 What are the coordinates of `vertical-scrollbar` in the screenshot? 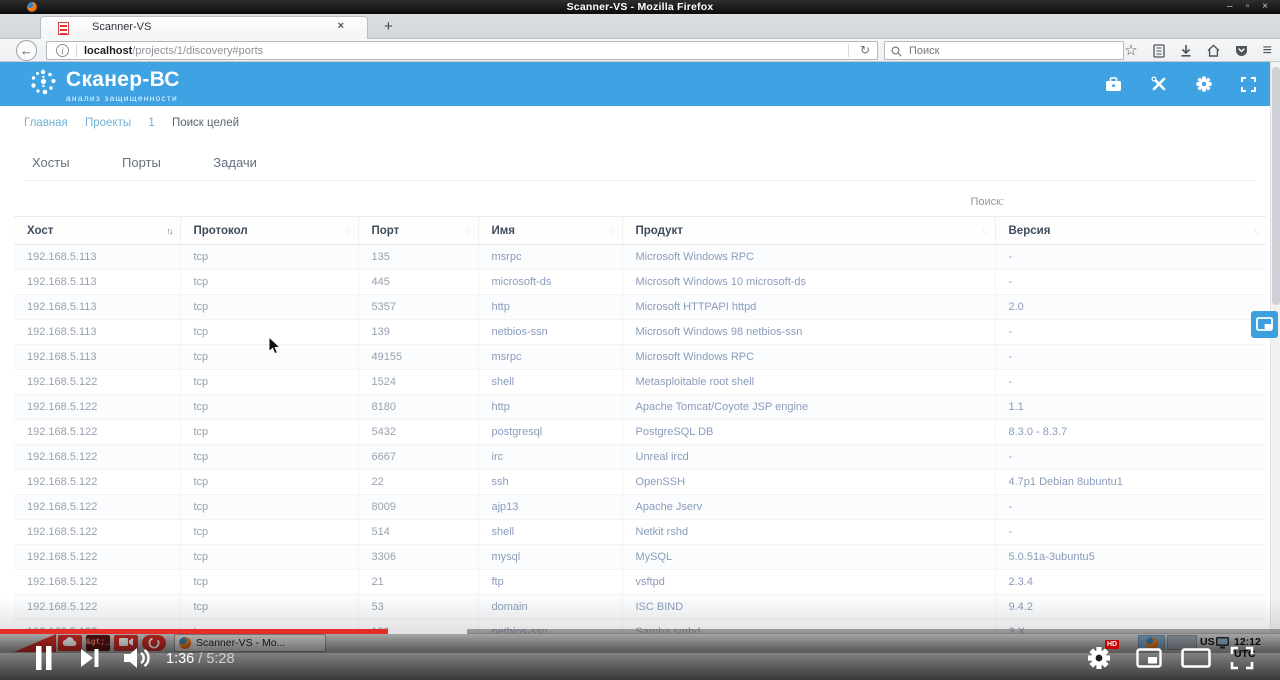 It's located at (1275, 347).